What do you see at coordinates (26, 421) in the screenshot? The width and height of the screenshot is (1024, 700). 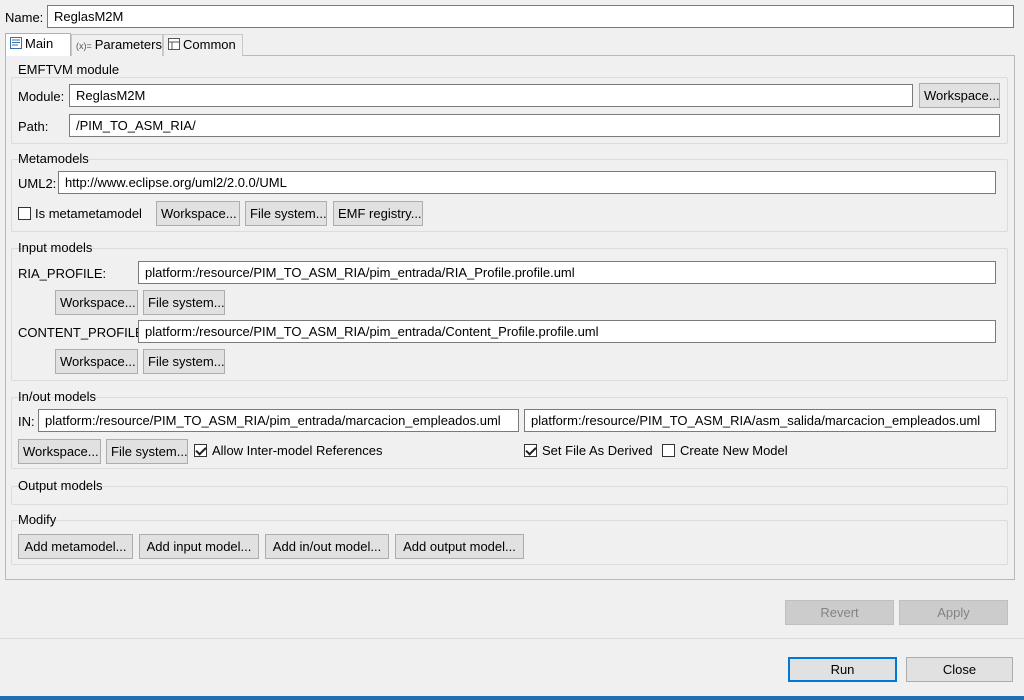 I see `in-label: IN:` at bounding box center [26, 421].